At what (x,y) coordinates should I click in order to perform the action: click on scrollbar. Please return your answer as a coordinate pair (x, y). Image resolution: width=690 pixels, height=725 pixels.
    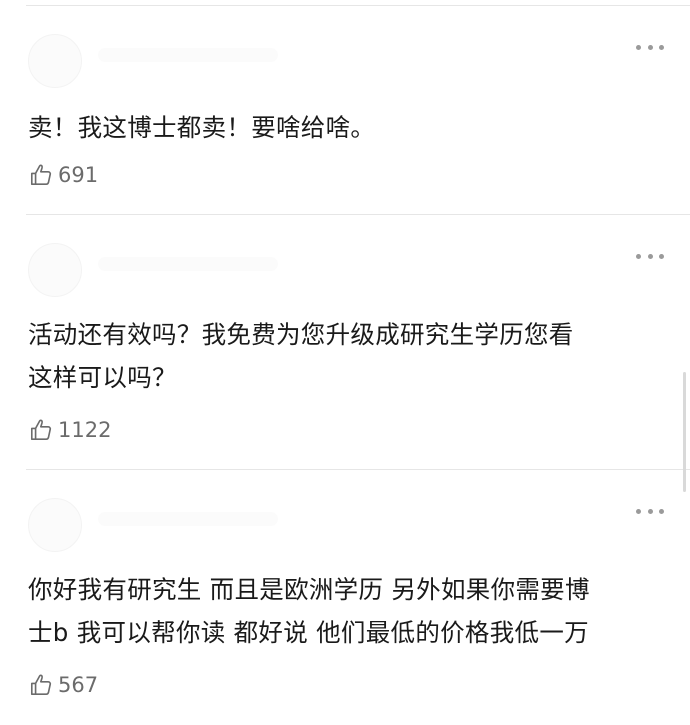
    Looking at the image, I should click on (684, 432).